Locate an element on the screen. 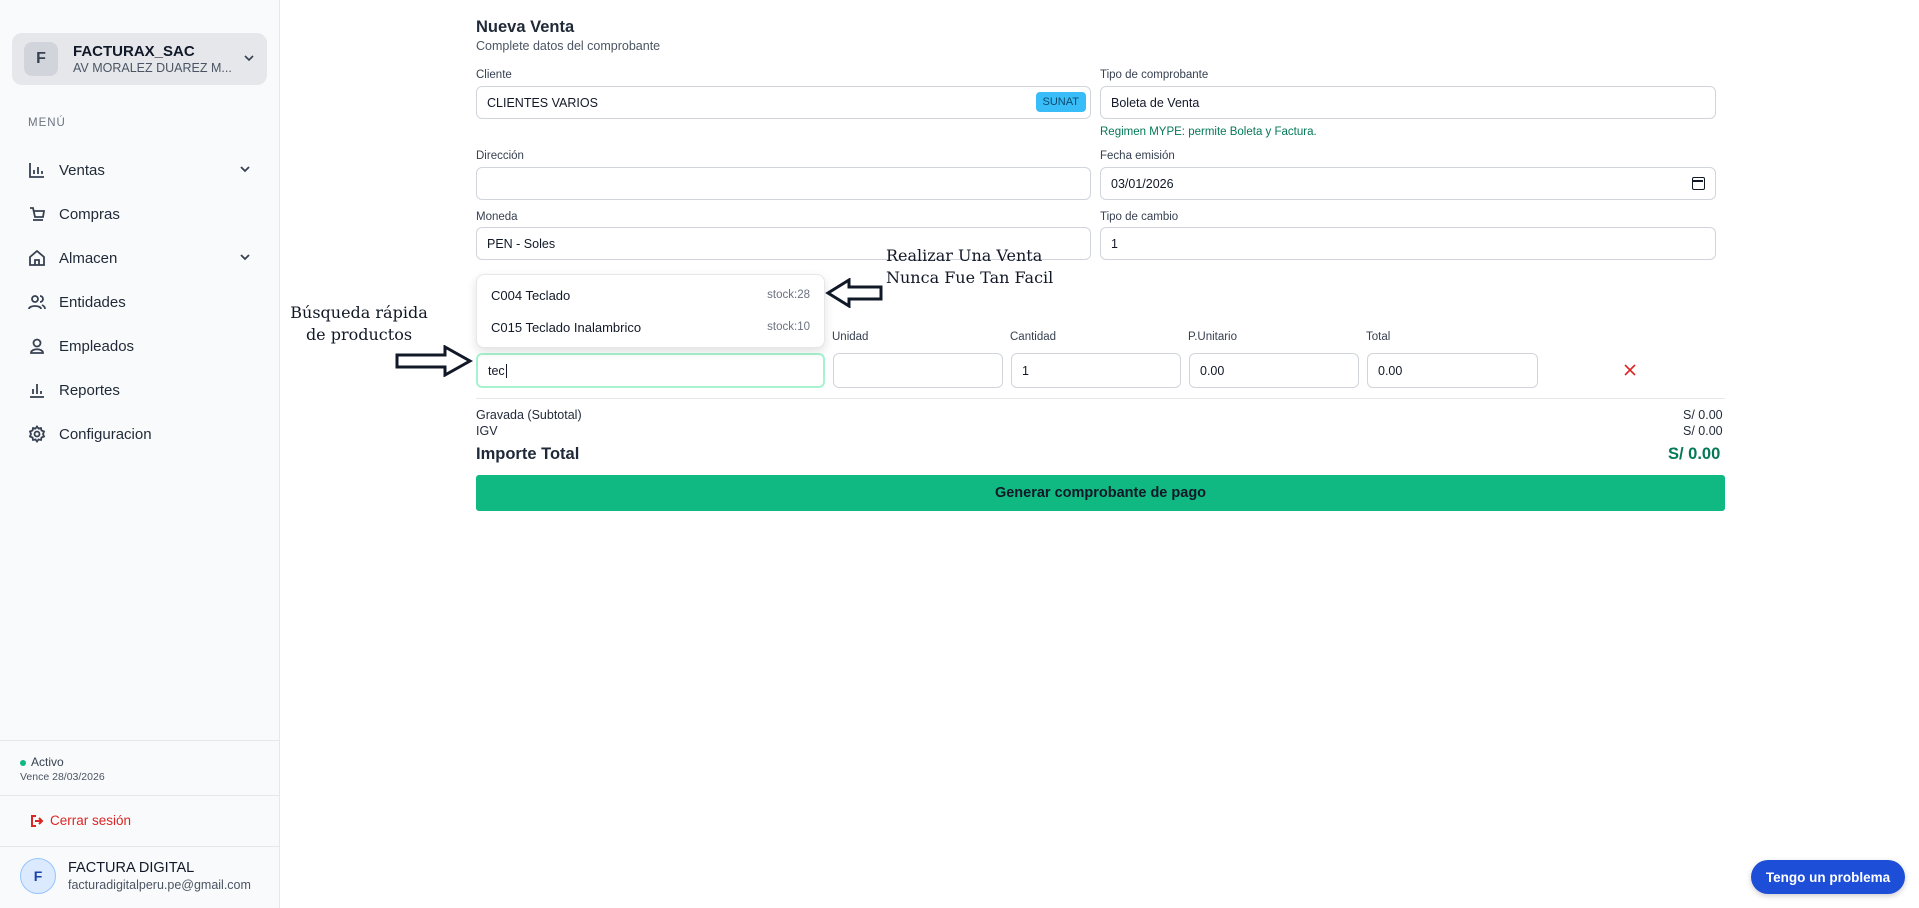  direccion-input is located at coordinates (783, 183).